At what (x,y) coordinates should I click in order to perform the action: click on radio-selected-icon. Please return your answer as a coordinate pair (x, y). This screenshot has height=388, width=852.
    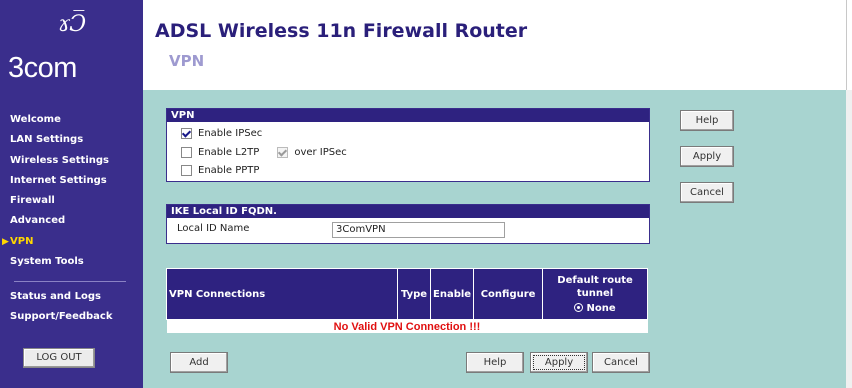
    Looking at the image, I should click on (579, 307).